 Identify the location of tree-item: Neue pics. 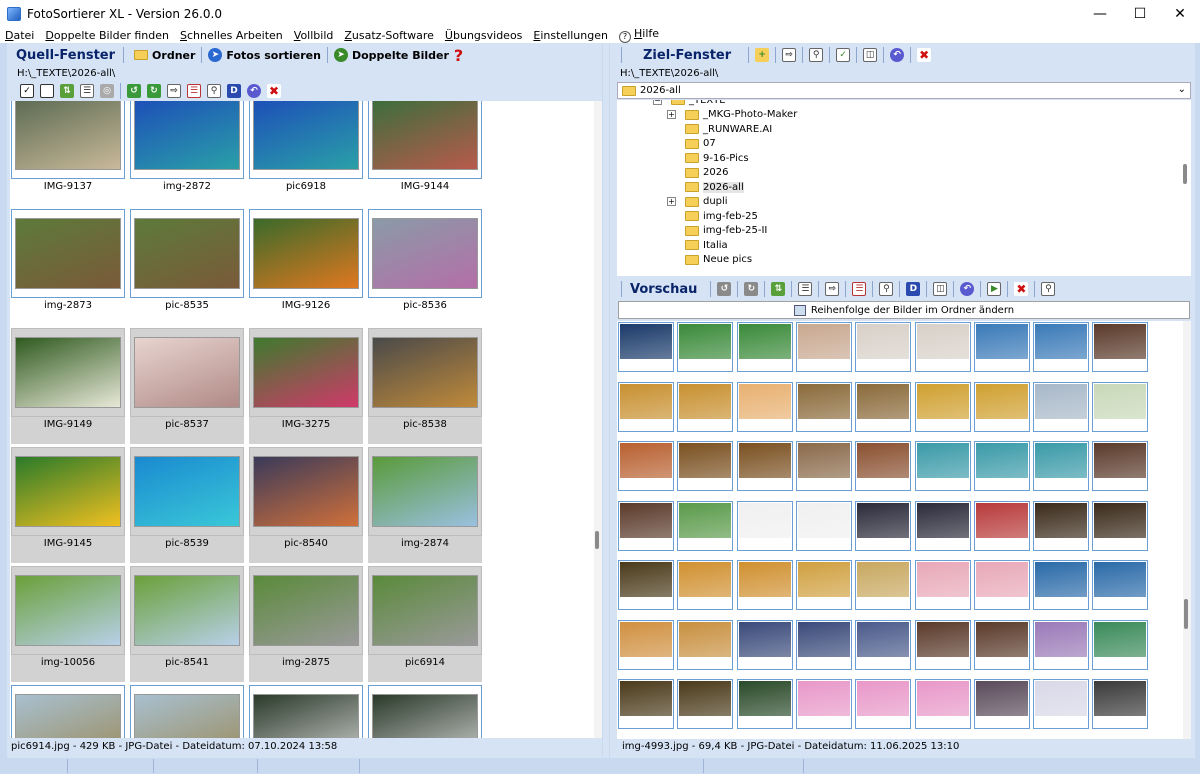
(709, 260).